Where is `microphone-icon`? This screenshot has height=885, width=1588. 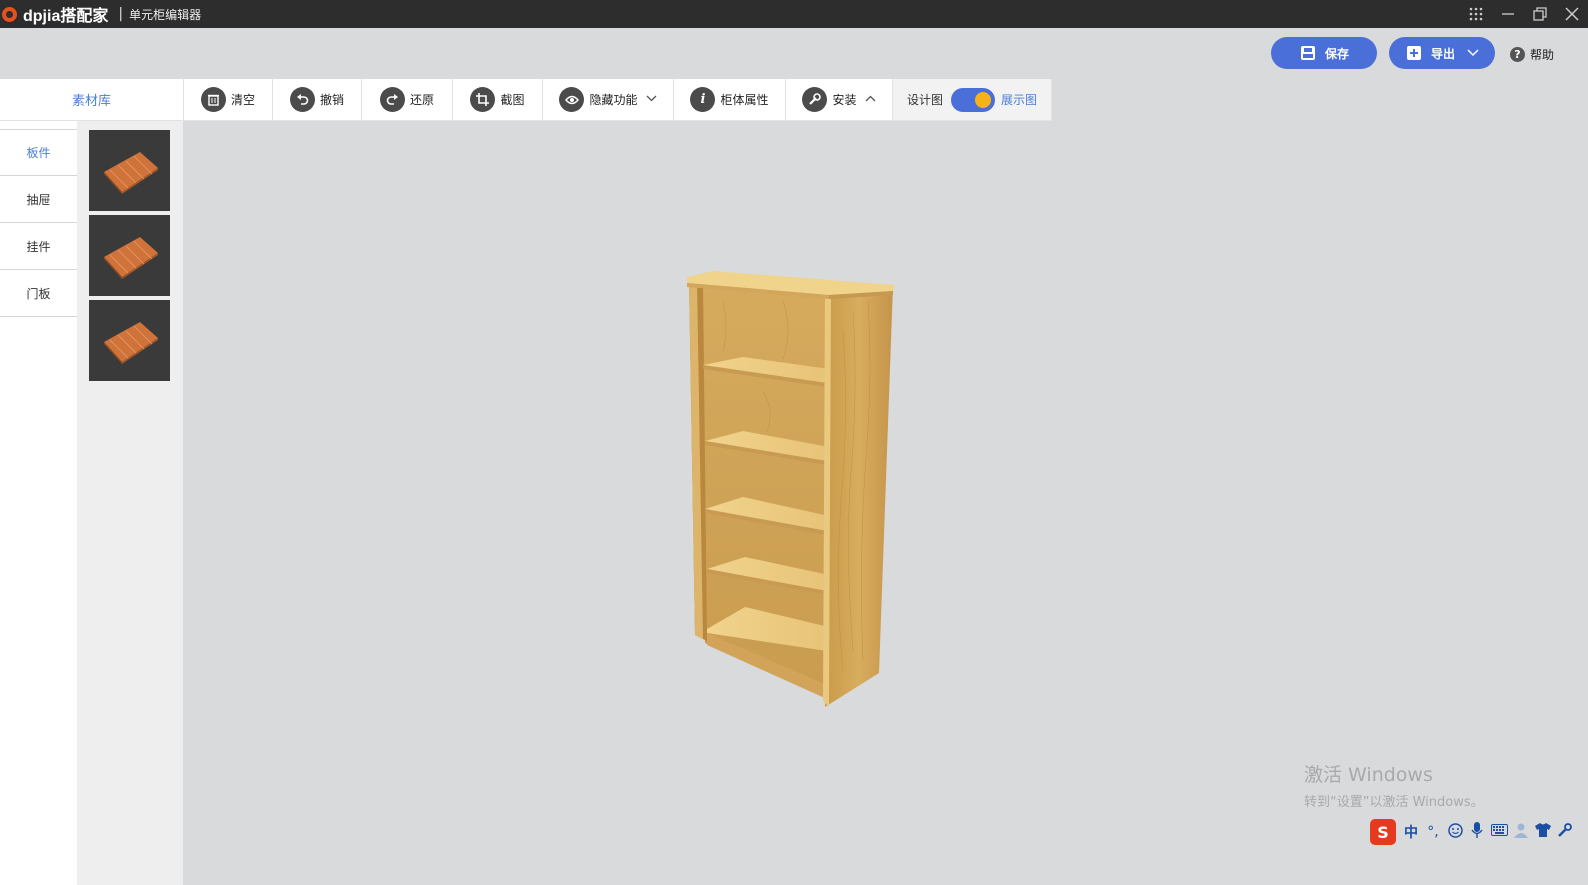
microphone-icon is located at coordinates (1477, 832).